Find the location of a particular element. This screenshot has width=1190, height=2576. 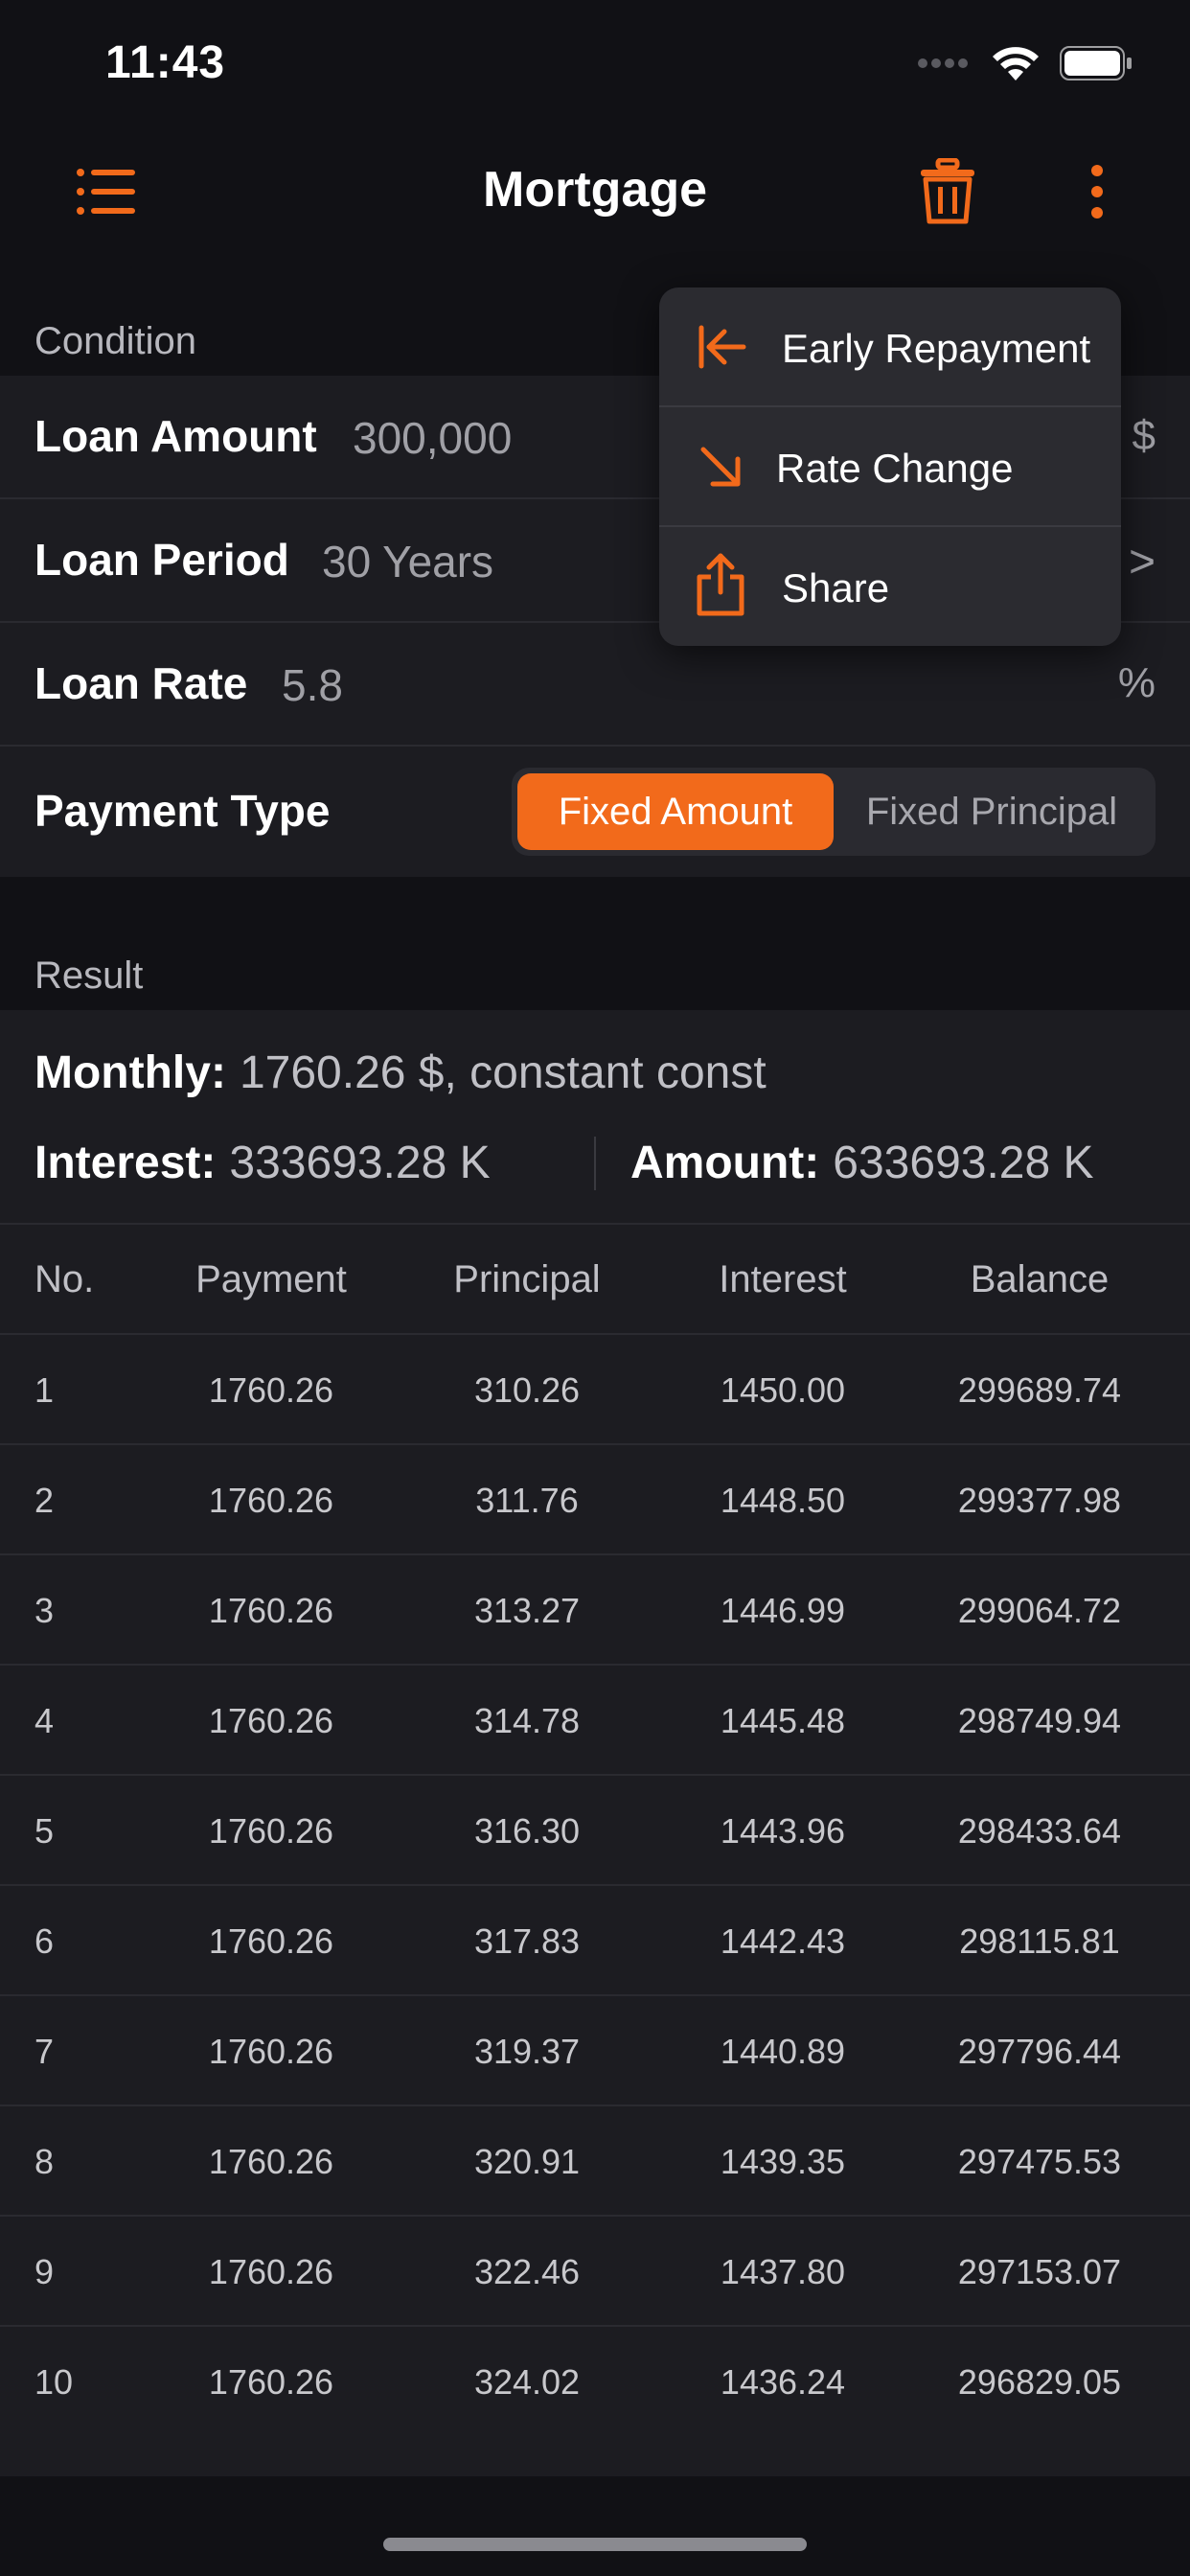

cell-interest: 1436.24 is located at coordinates (783, 2382).